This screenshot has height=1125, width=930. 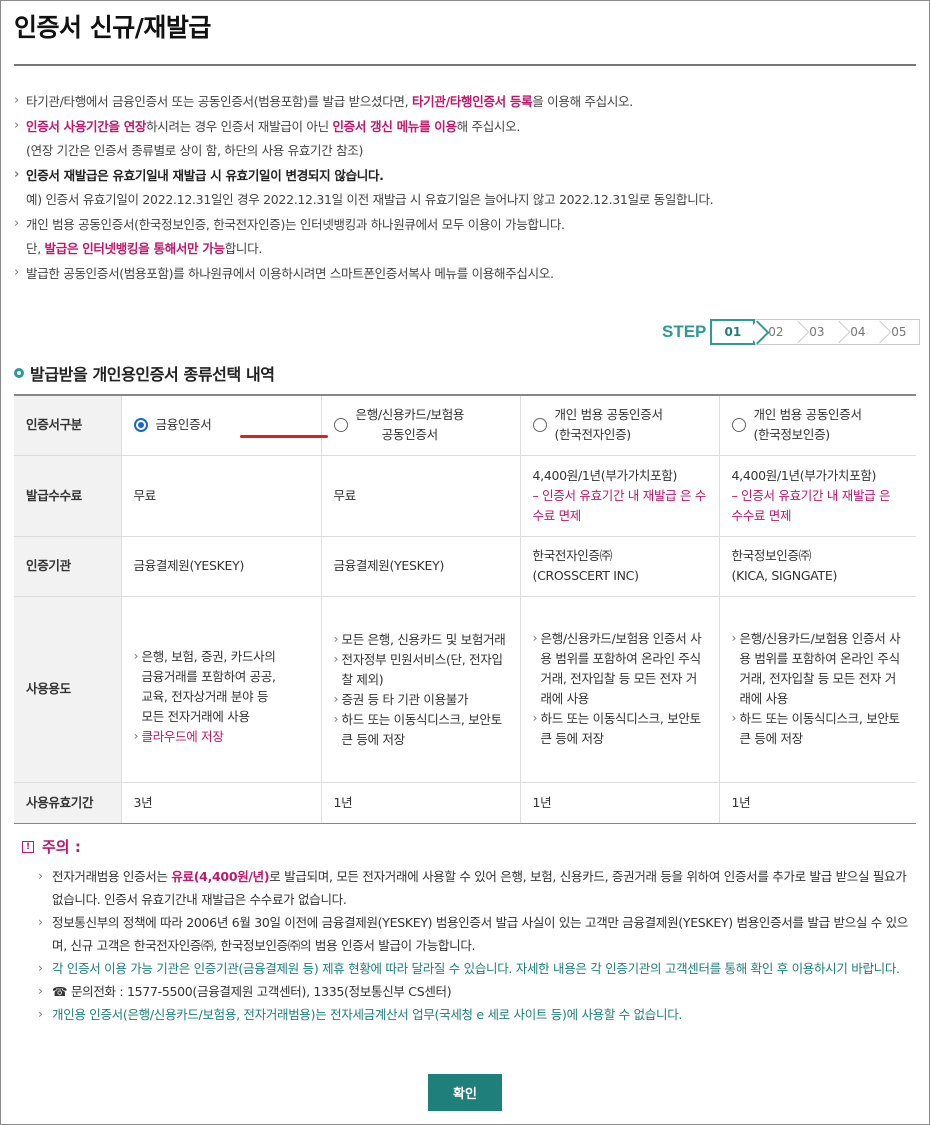 What do you see at coordinates (619, 566) in the screenshot?
I see `issuer-cell: 한국전자인증㈜ (CROSSCERT INC)` at bounding box center [619, 566].